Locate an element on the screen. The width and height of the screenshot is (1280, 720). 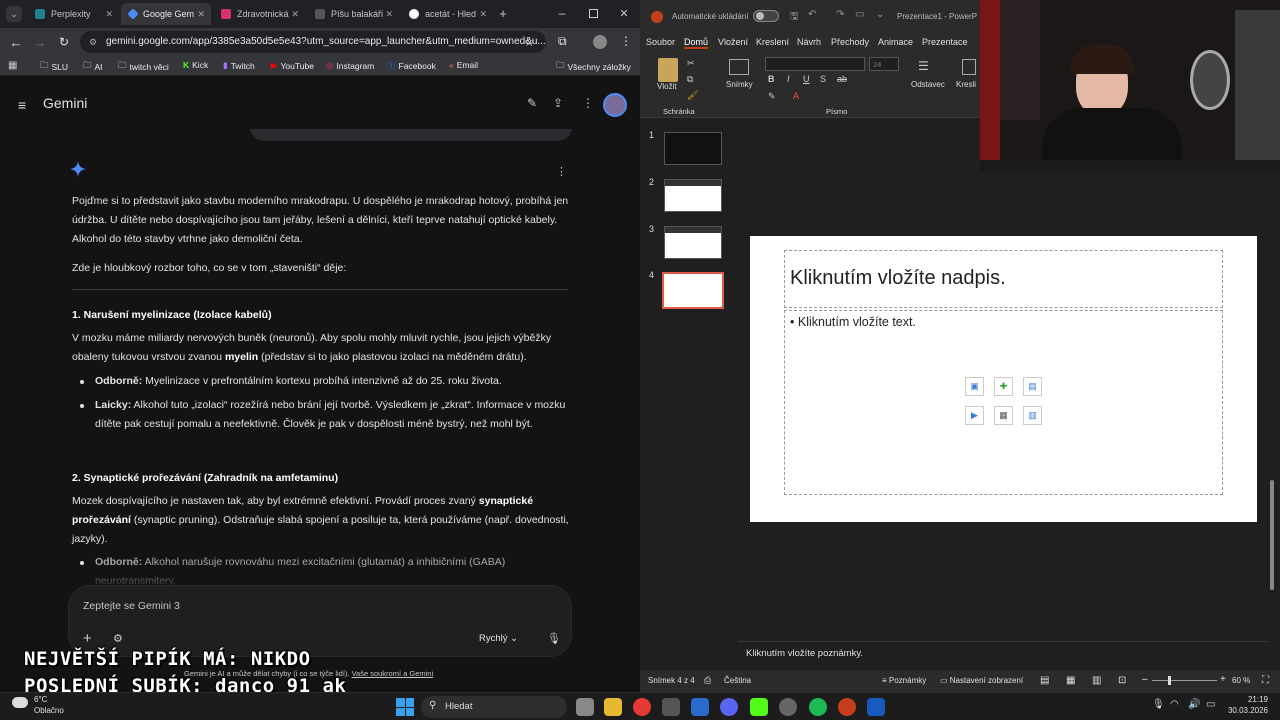
vertical-scrollbar is located at coordinates (1272, 535).